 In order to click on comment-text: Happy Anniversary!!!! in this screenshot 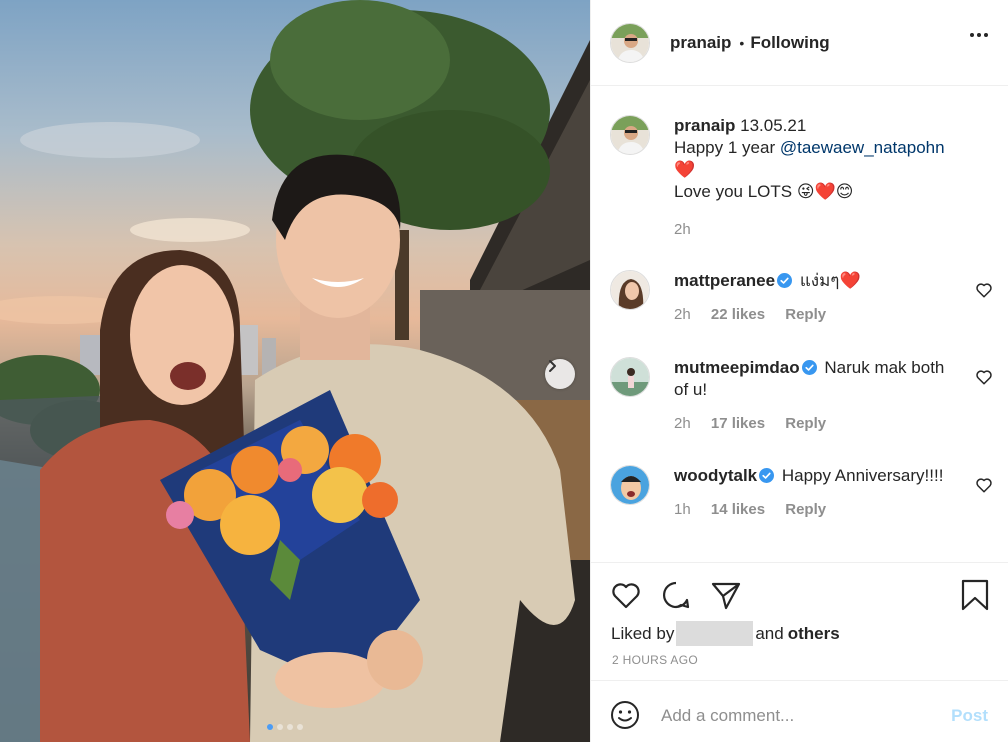, I will do `click(862, 475)`.